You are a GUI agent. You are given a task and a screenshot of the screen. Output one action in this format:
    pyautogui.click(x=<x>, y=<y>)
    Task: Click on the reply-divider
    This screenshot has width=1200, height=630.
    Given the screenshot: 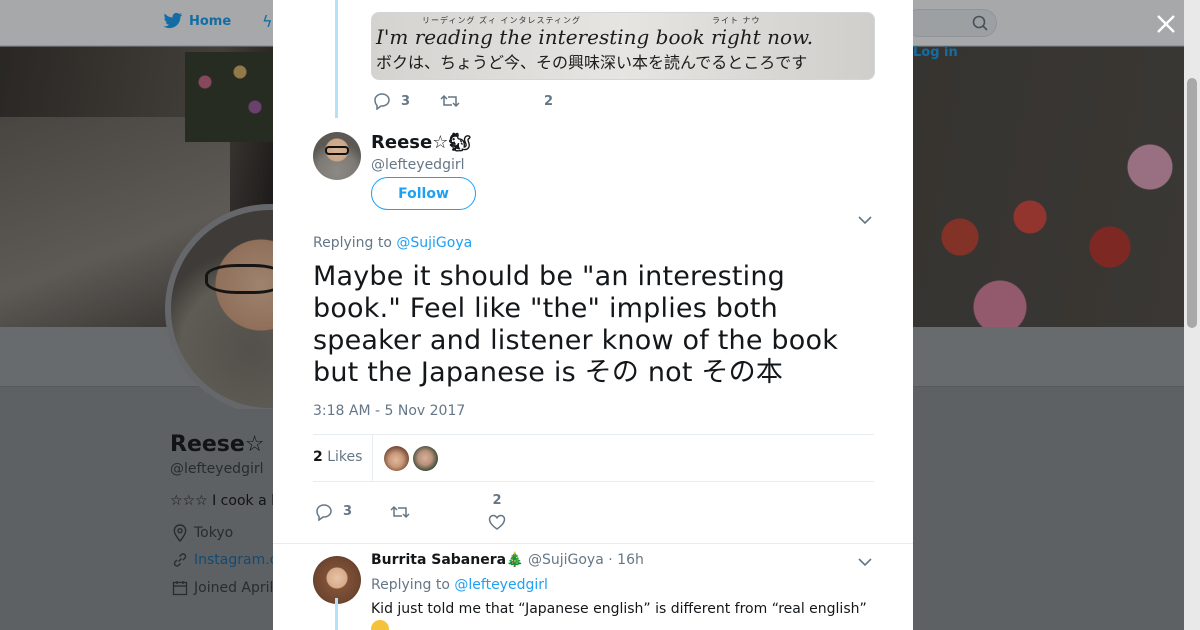 What is the action you would take?
    pyautogui.click(x=593, y=543)
    